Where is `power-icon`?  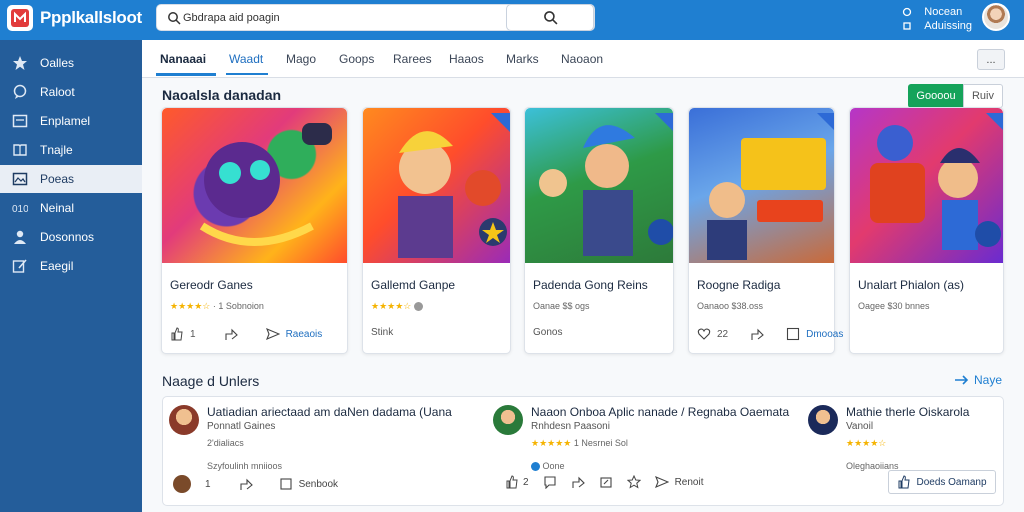
power-icon is located at coordinates (907, 12).